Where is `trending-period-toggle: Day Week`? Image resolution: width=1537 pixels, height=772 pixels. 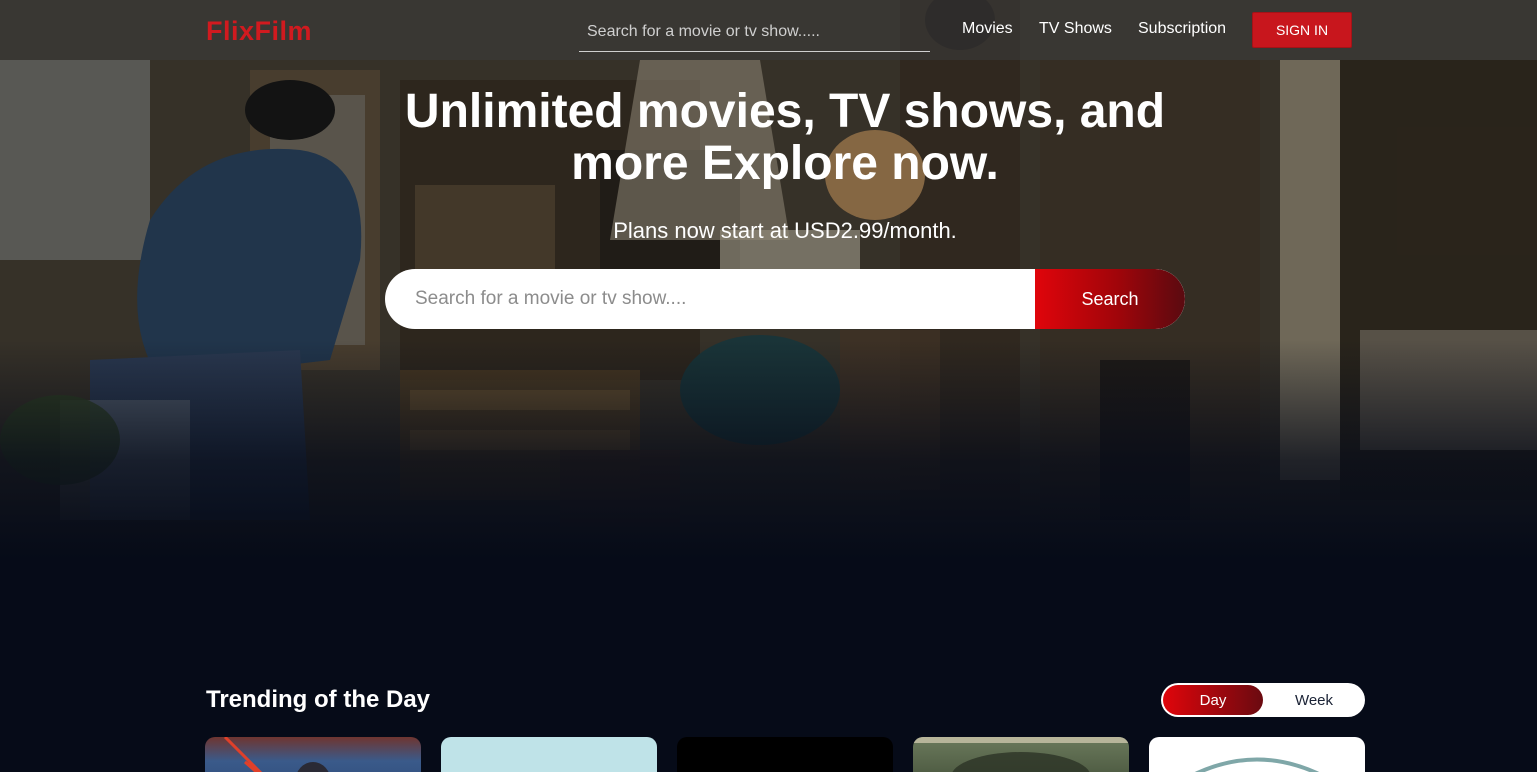 trending-period-toggle: Day Week is located at coordinates (1263, 700).